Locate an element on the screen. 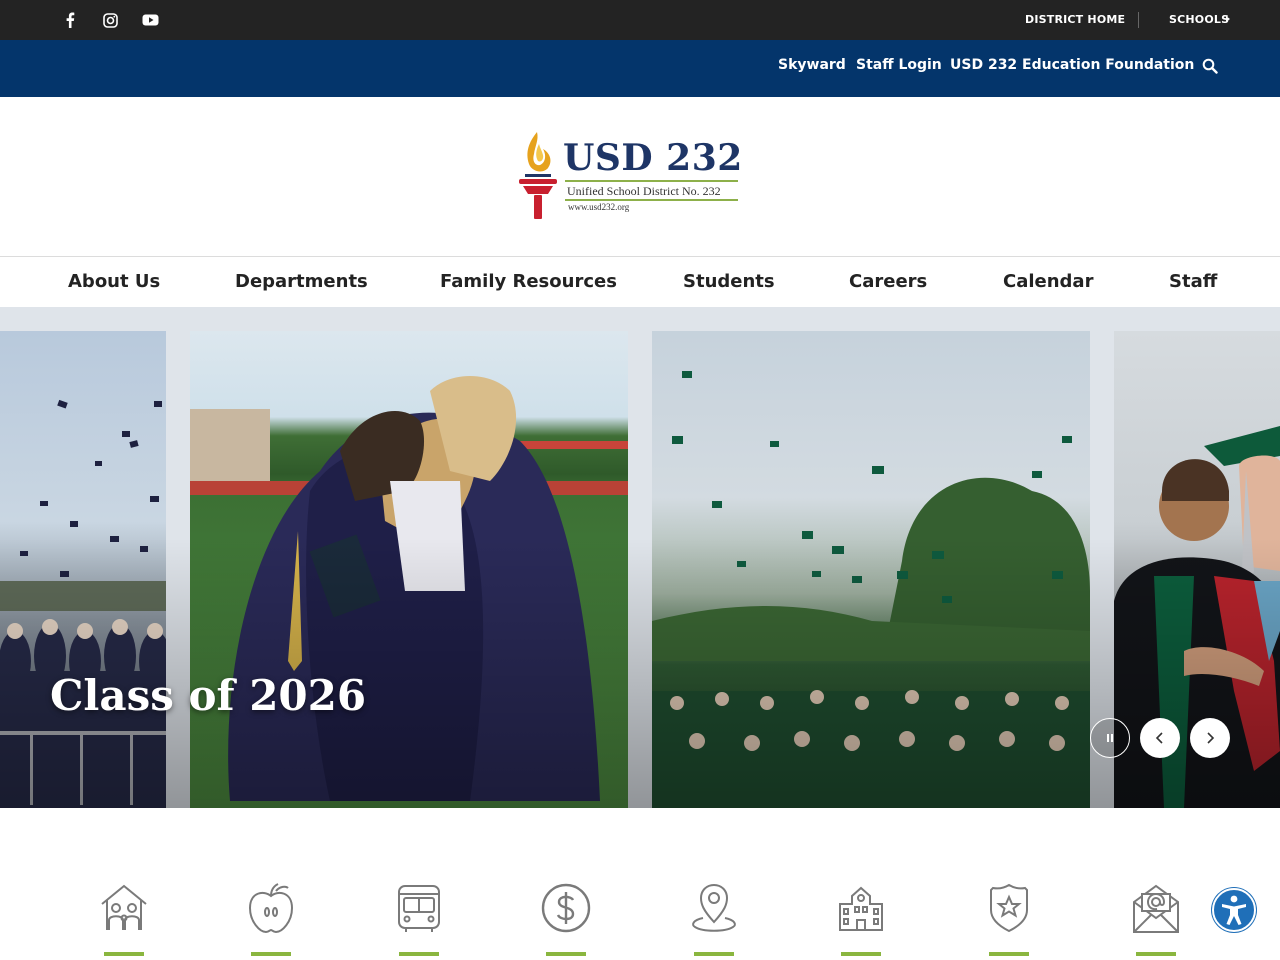 Image resolution: width=1280 pixels, height=960 pixels. transportation-quicklink is located at coordinates (419, 918).